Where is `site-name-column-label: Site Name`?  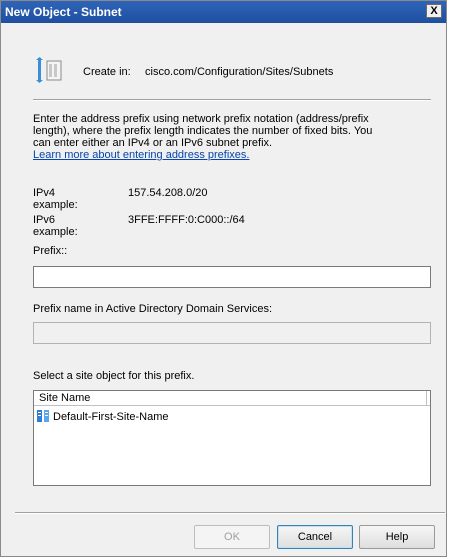 site-name-column-label: Site Name is located at coordinates (65, 398).